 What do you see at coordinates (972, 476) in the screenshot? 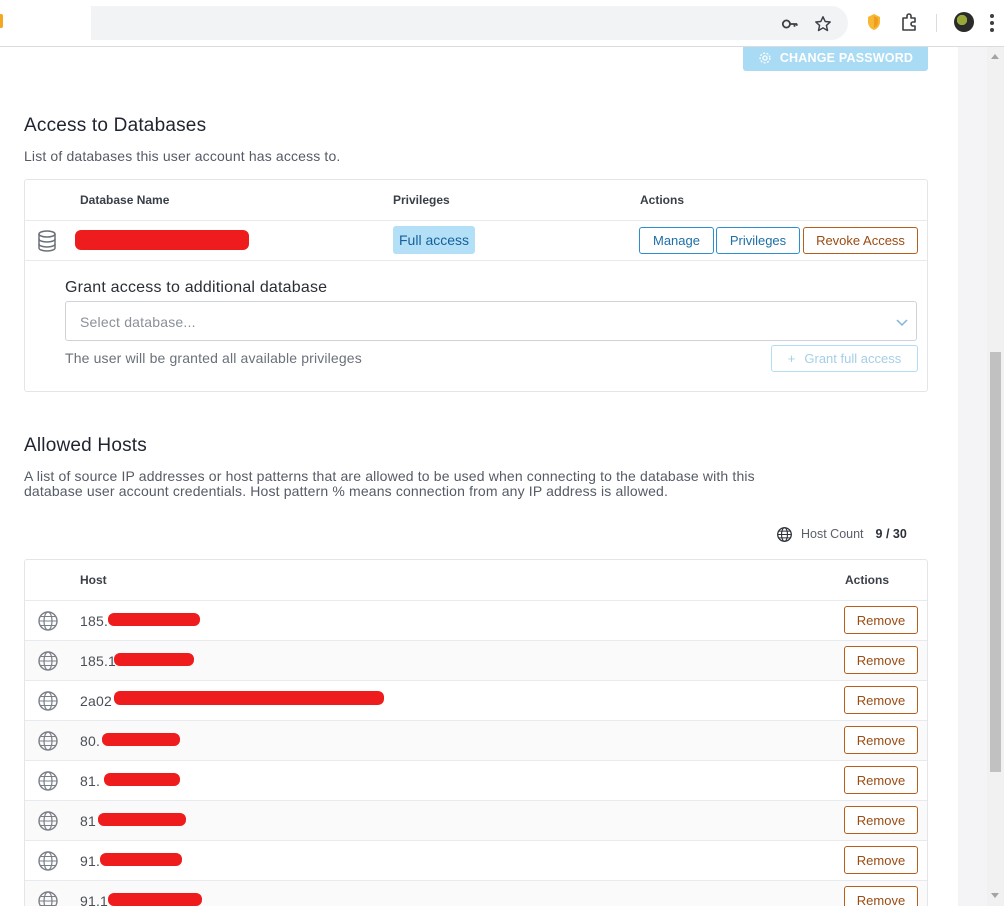
I see `page-gutter` at bounding box center [972, 476].